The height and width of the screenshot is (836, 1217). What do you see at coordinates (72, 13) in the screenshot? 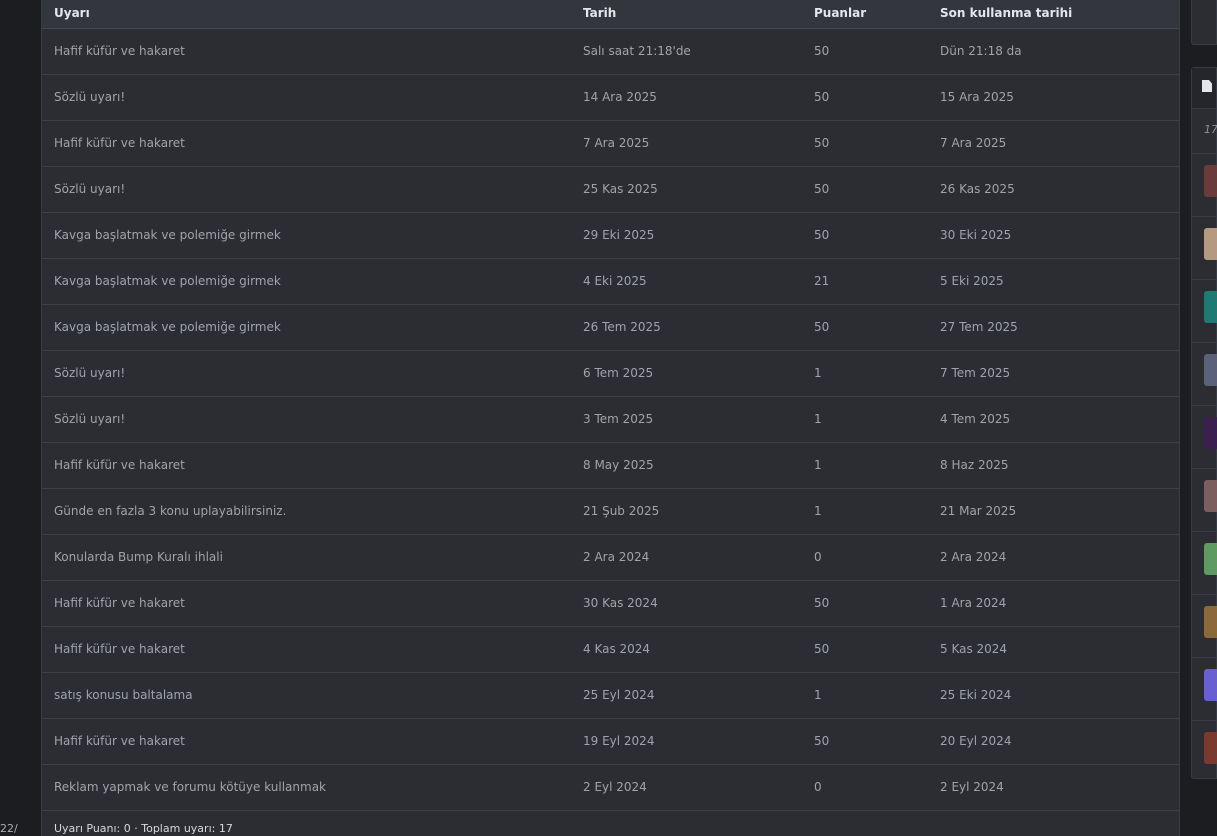
I see `header-warning: Uyarı` at bounding box center [72, 13].